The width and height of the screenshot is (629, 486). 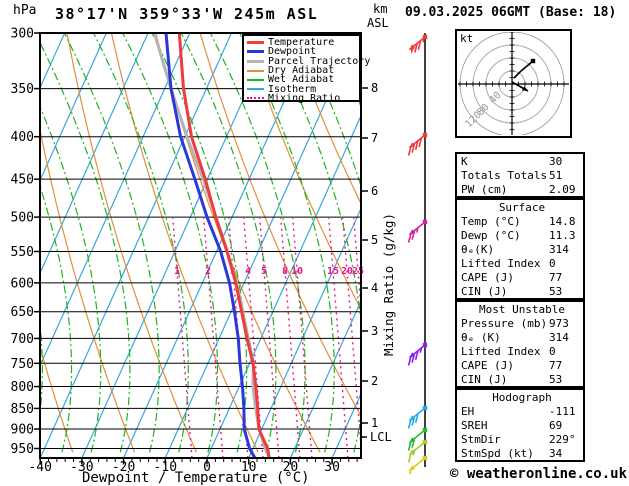 I want to click on mixing-ratio-axis-title: Mixing Ratio (g/kg), so click(x=388, y=284).